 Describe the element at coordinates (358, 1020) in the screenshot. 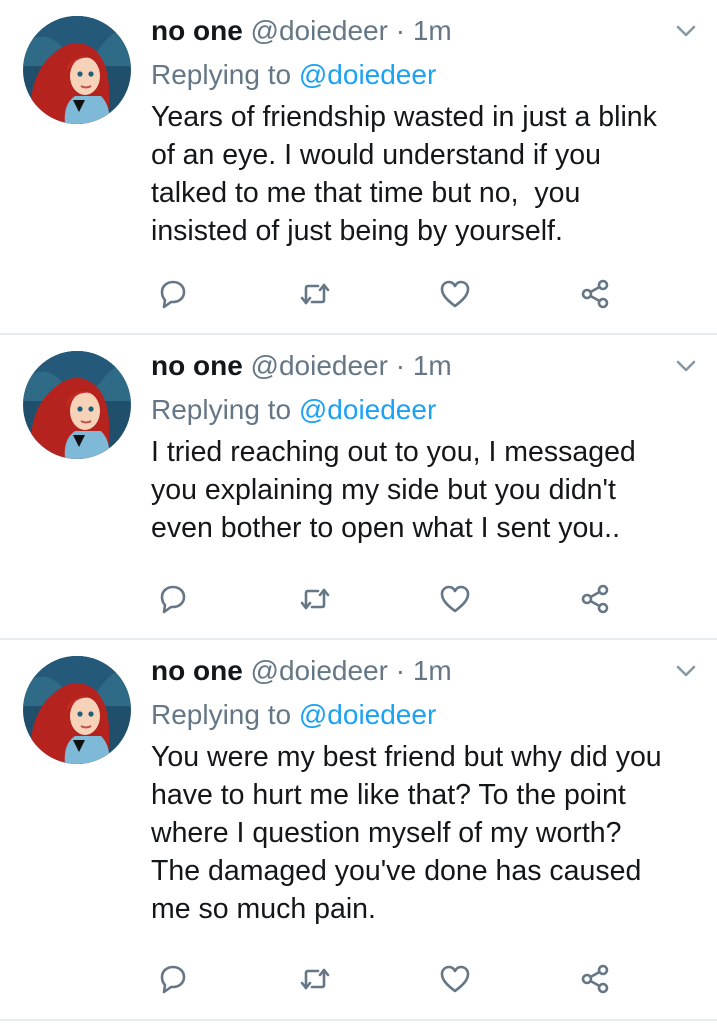

I see `divider` at that location.